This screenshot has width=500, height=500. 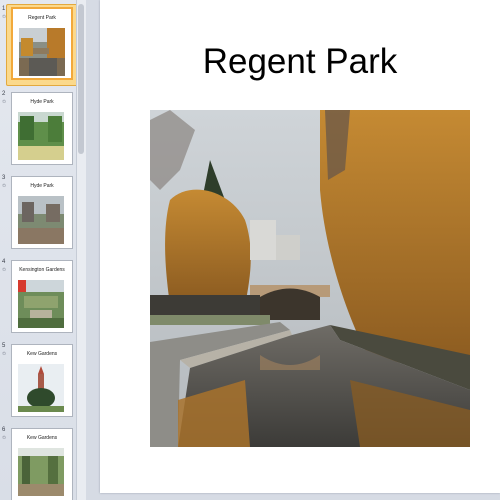 I want to click on thumbnail-scrollbar, so click(x=81, y=250).